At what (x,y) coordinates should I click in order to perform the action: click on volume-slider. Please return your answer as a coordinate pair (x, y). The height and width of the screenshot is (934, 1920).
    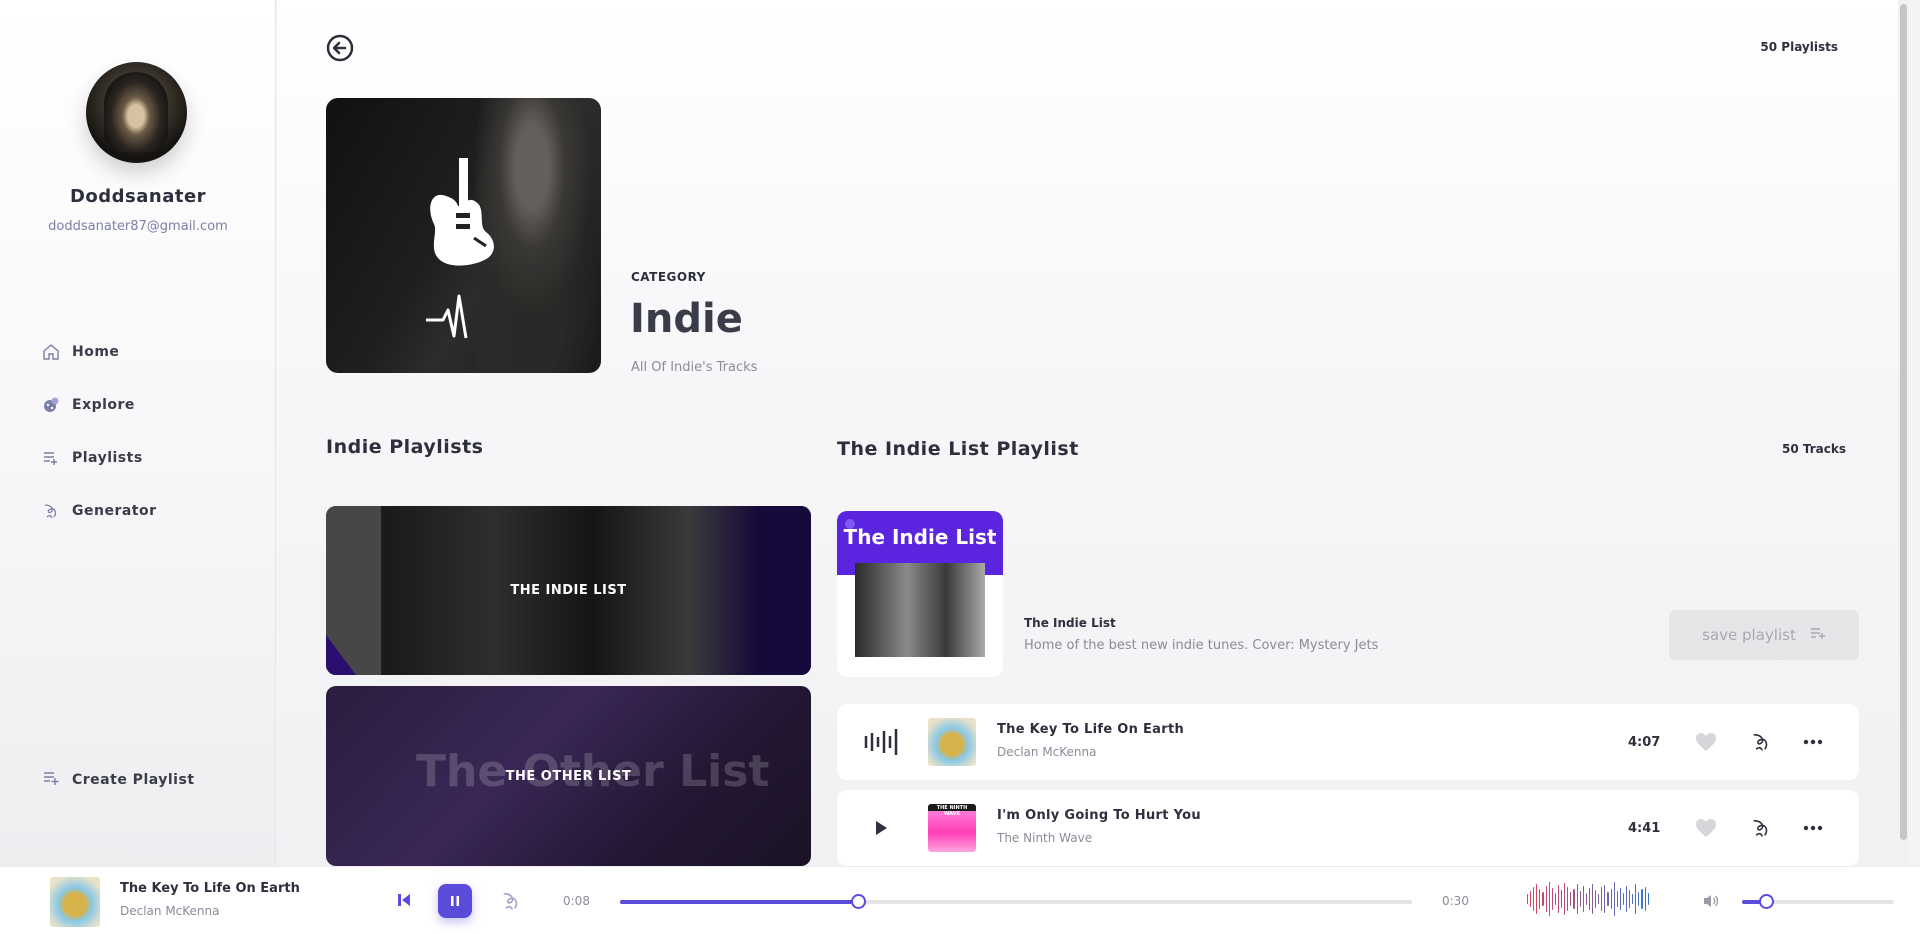
    Looking at the image, I should click on (1818, 901).